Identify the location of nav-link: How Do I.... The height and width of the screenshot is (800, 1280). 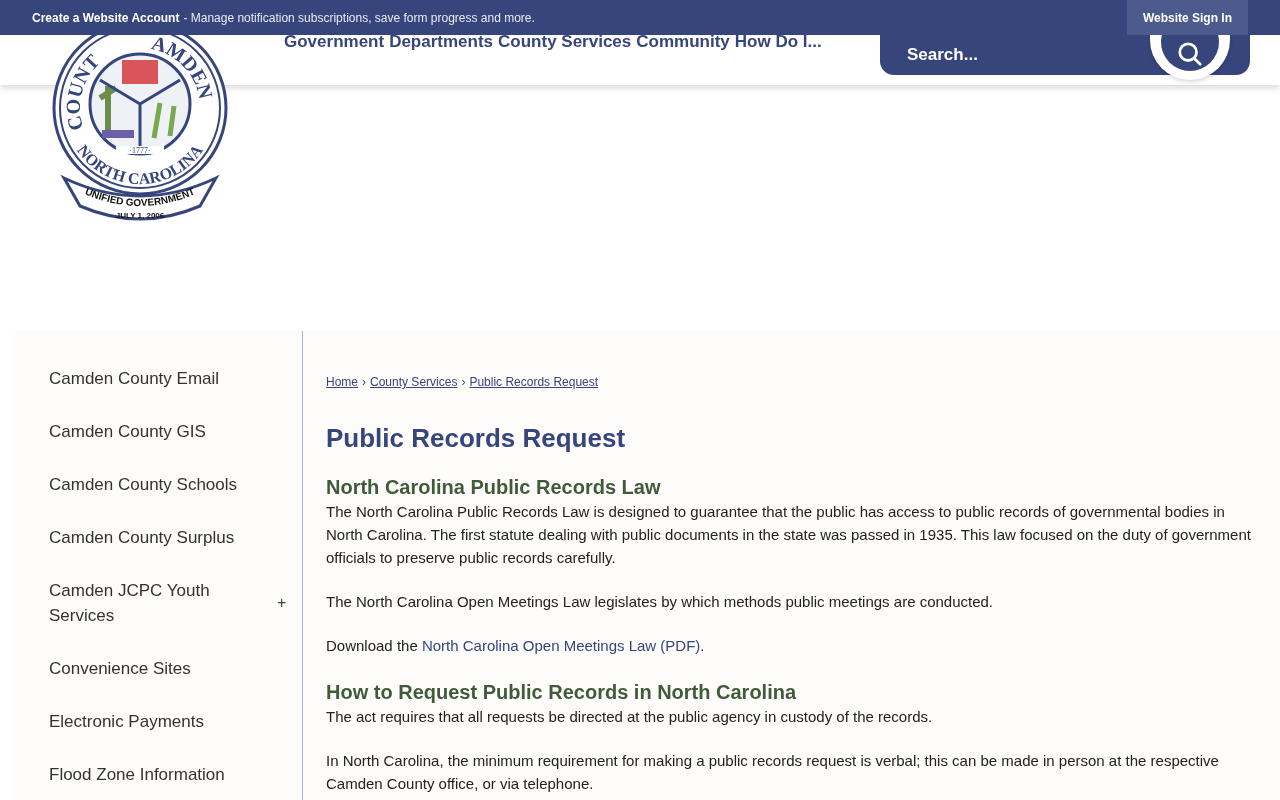
(778, 42).